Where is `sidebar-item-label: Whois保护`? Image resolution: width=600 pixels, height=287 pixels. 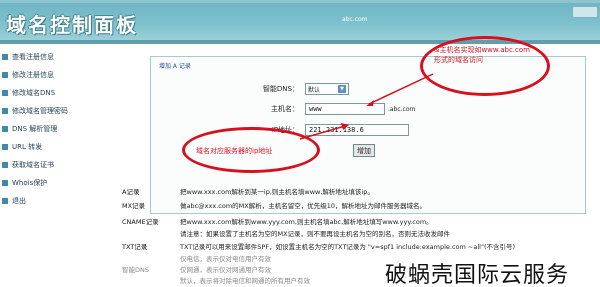 sidebar-item-label: Whois保护 is located at coordinates (30, 183).